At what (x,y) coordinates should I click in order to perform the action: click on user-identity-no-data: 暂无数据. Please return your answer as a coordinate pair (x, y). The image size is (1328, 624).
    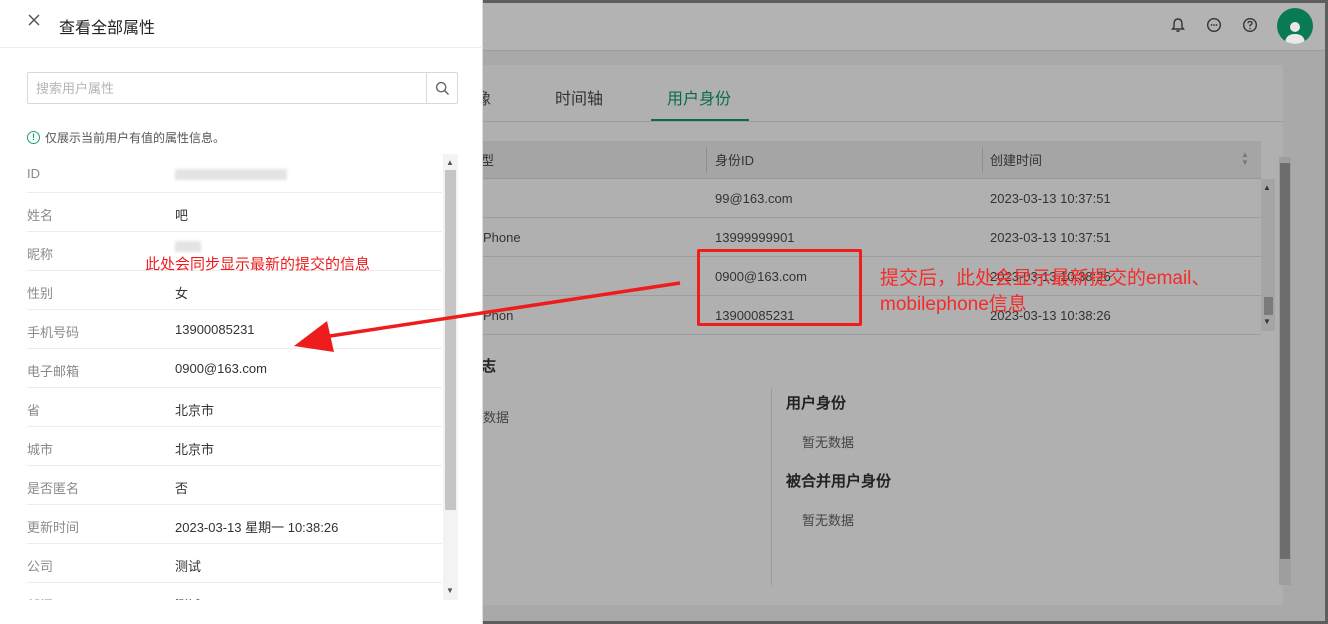
    Looking at the image, I should click on (828, 442).